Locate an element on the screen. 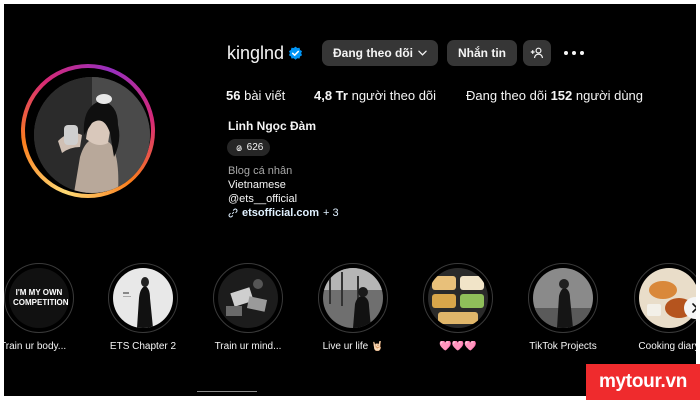  following-count: 152 is located at coordinates (561, 95).